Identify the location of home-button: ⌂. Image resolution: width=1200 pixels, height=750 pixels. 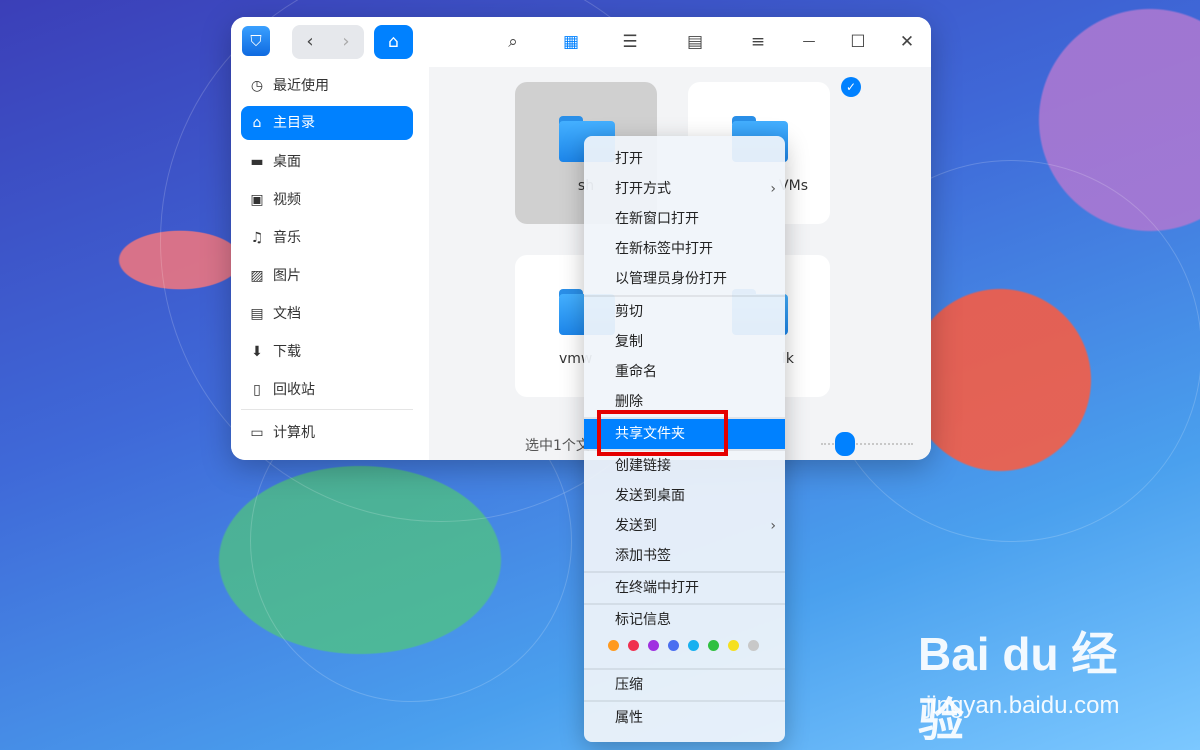
(393, 42).